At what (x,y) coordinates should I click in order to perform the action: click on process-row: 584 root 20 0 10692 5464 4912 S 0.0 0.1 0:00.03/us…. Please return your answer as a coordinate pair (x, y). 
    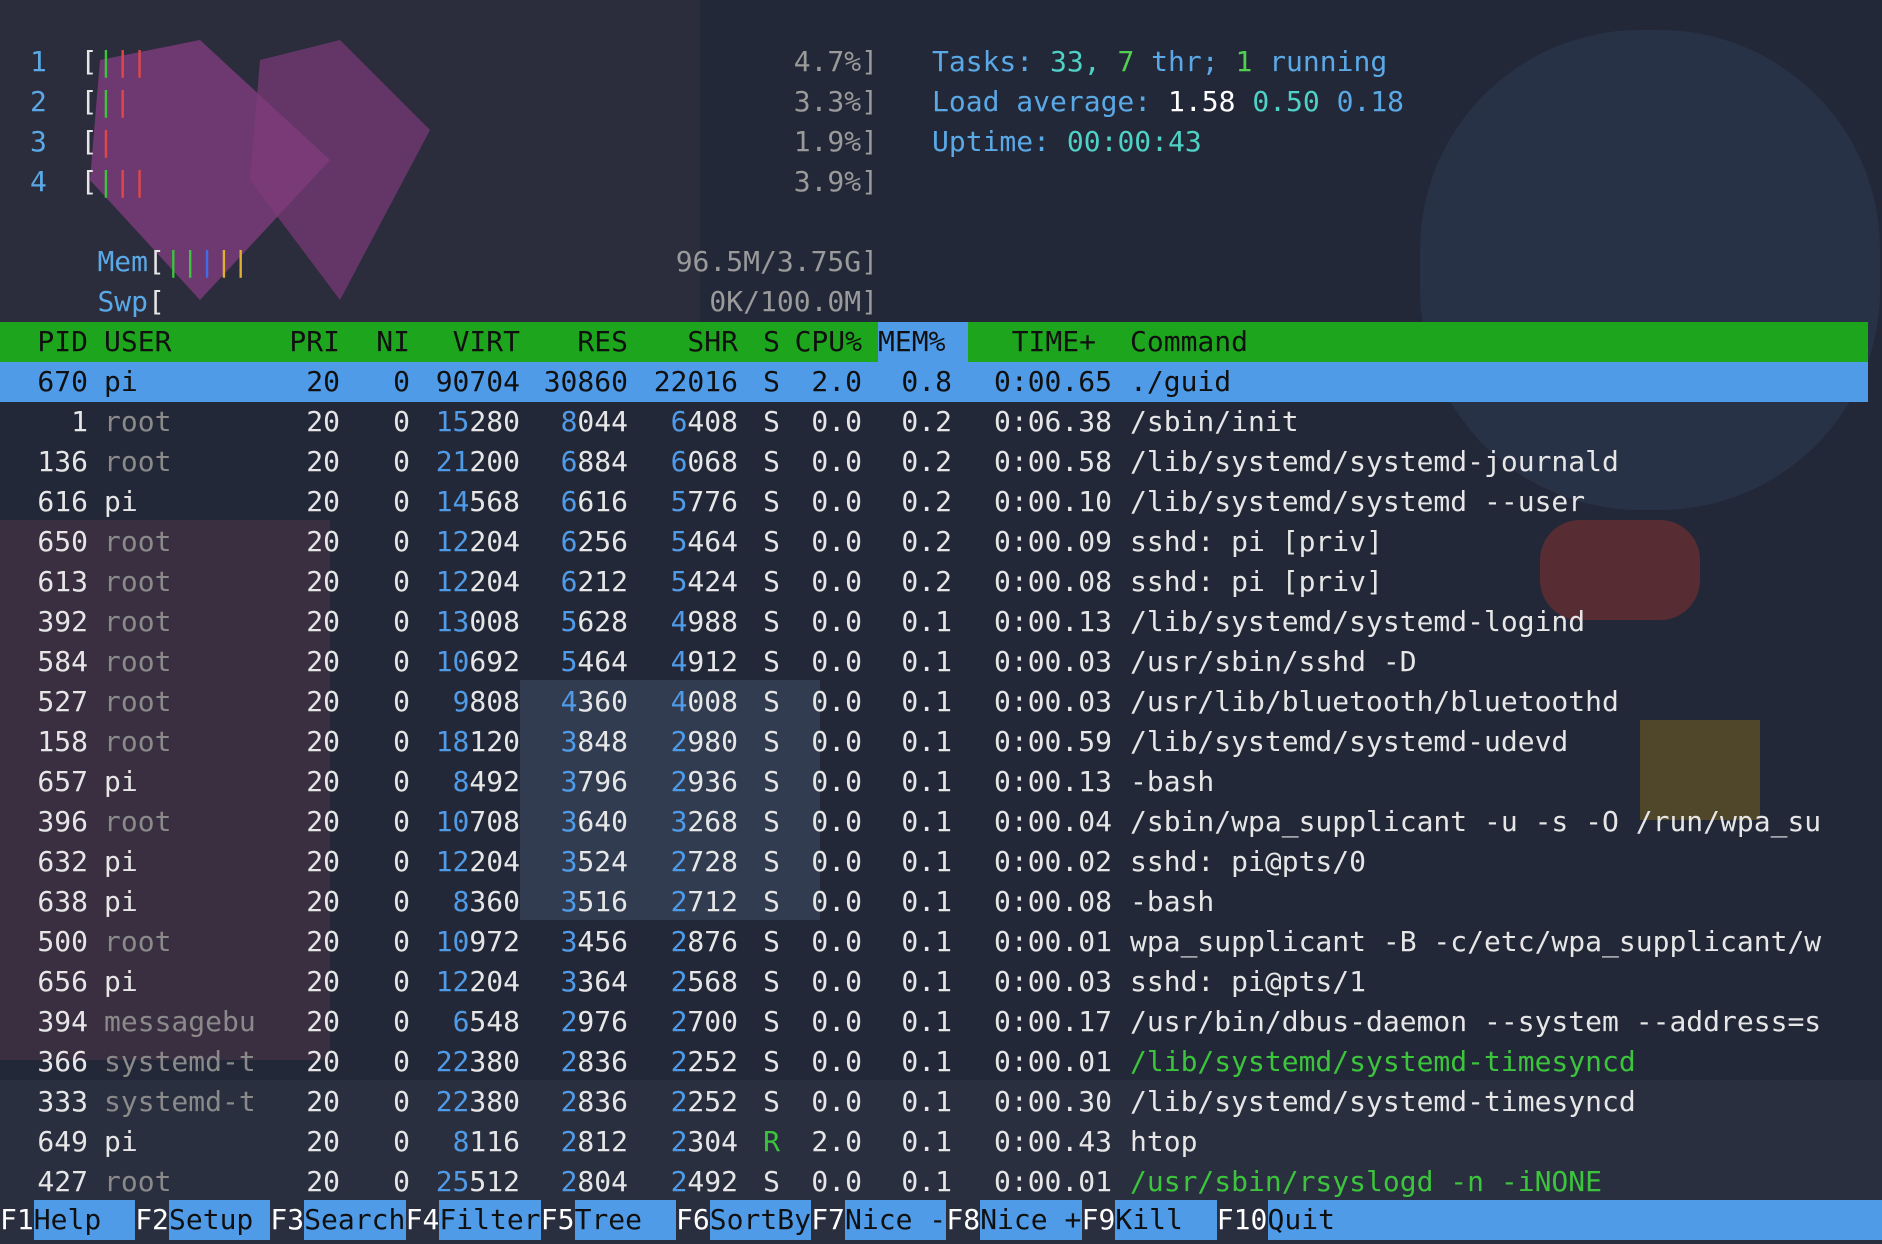
    Looking at the image, I should click on (934, 662).